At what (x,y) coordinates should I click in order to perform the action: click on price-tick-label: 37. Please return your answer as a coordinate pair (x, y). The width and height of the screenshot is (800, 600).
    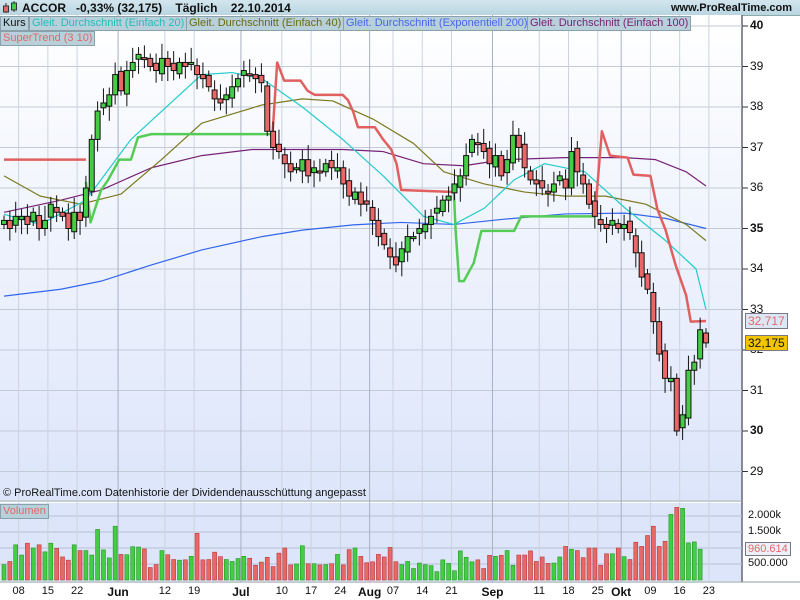
    Looking at the image, I should click on (757, 146).